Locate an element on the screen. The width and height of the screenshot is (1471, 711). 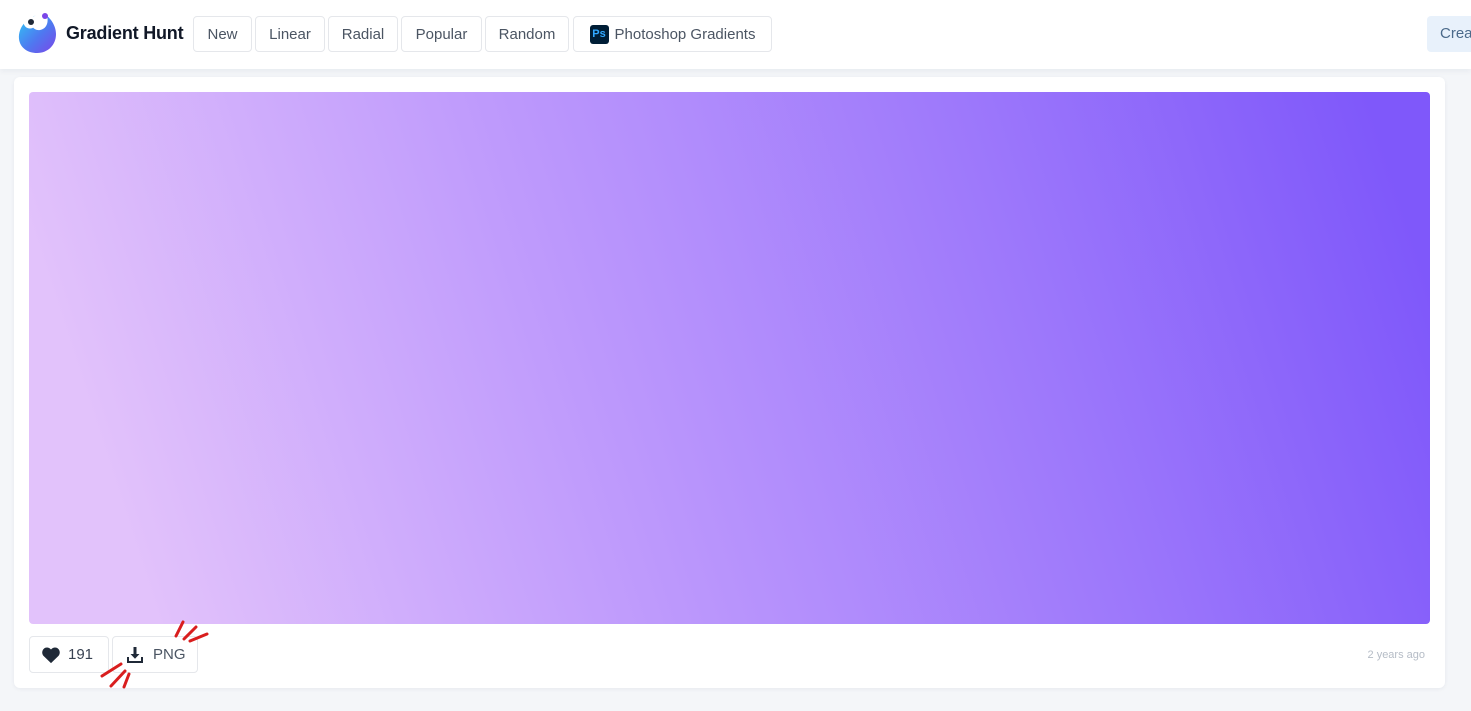
timestamp: 2 years ago is located at coordinates (1396, 655).